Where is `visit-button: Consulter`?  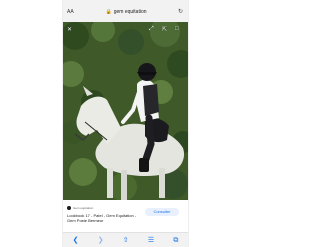
visit-button: Consulter is located at coordinates (162, 212).